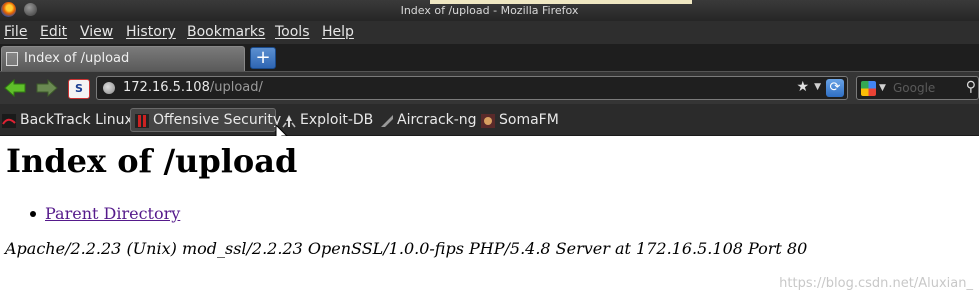 Image resolution: width=979 pixels, height=299 pixels. I want to click on tab-label: Index of /upload, so click(77, 58).